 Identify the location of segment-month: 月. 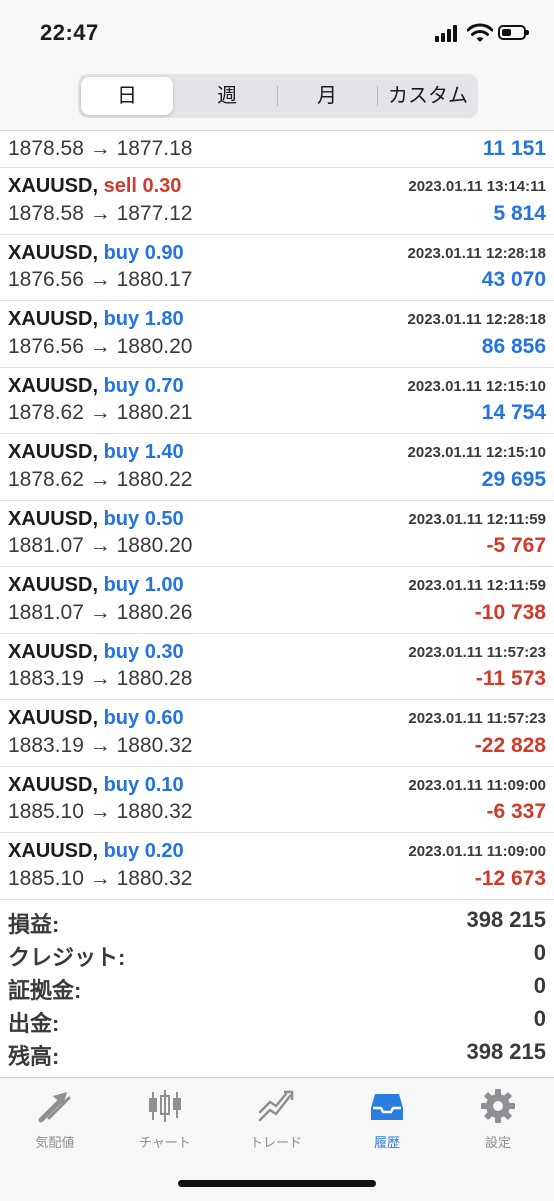
(327, 96).